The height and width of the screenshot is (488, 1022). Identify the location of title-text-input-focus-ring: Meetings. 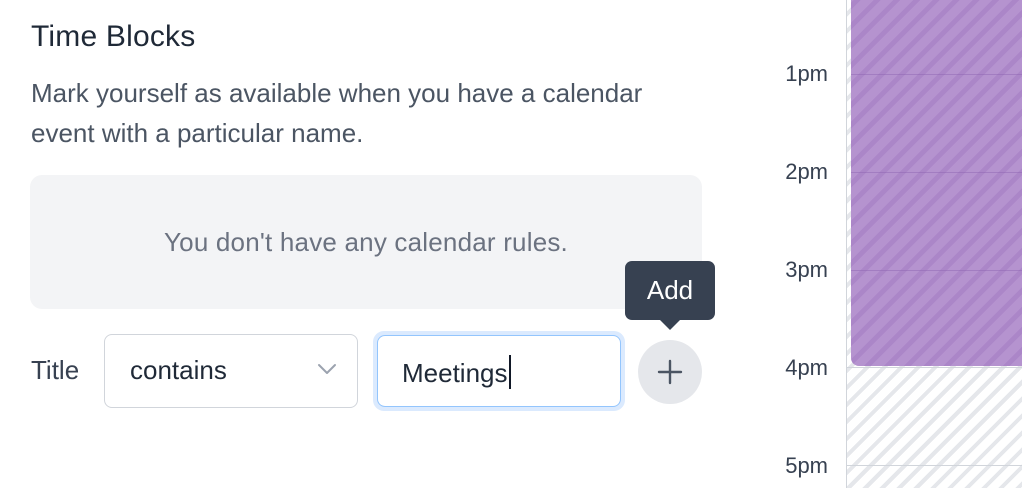
(499, 371).